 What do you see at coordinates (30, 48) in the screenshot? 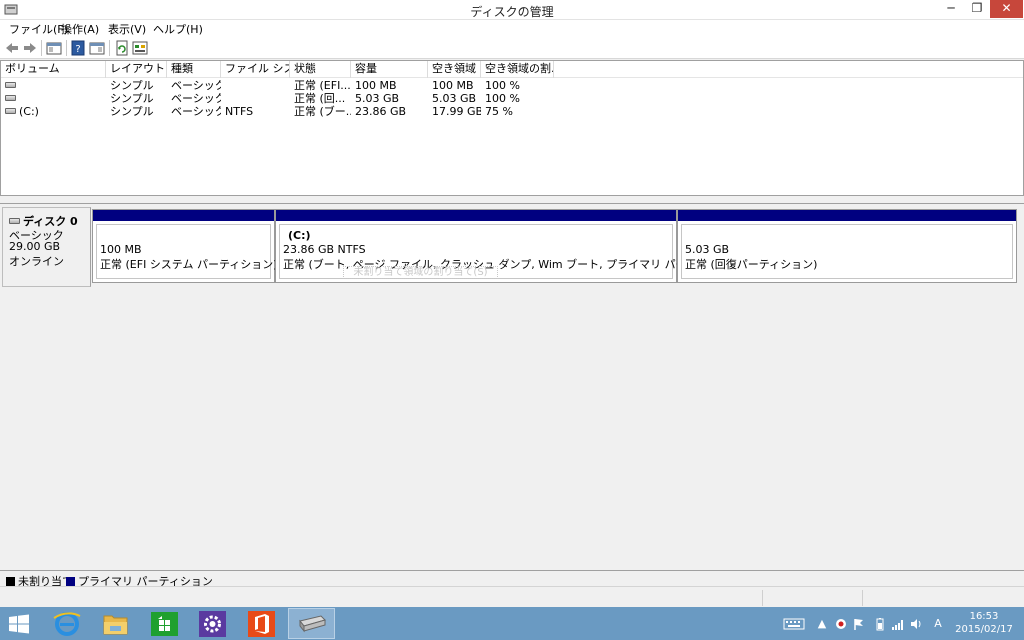
I see `forward-arrow-icon` at bounding box center [30, 48].